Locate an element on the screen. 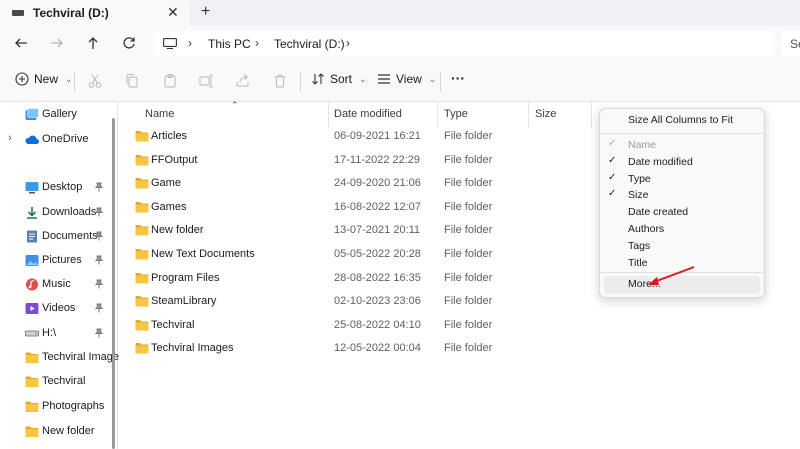  address-bar: › This PC › Techviral (D:) › is located at coordinates (464, 44).